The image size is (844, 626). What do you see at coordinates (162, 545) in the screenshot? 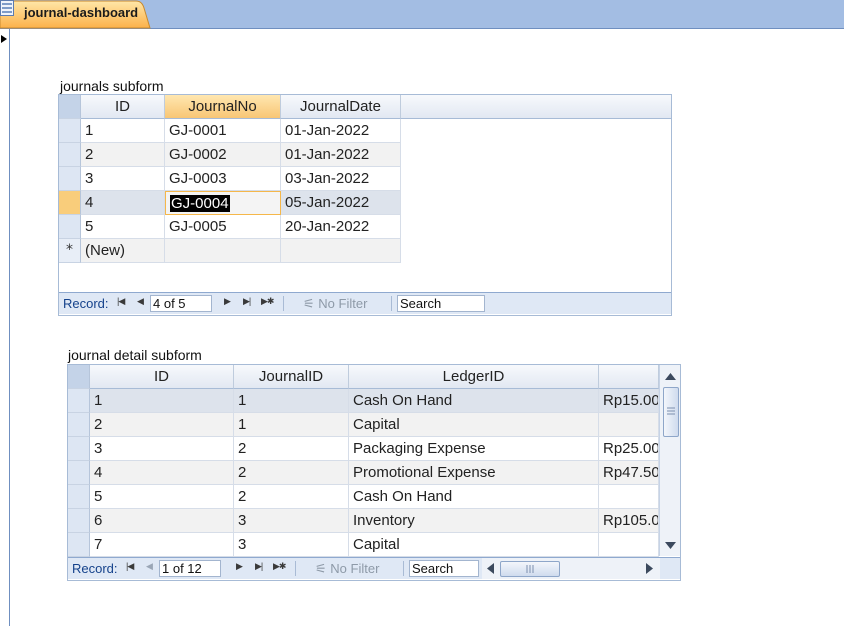
I see `cell-id: 7` at bounding box center [162, 545].